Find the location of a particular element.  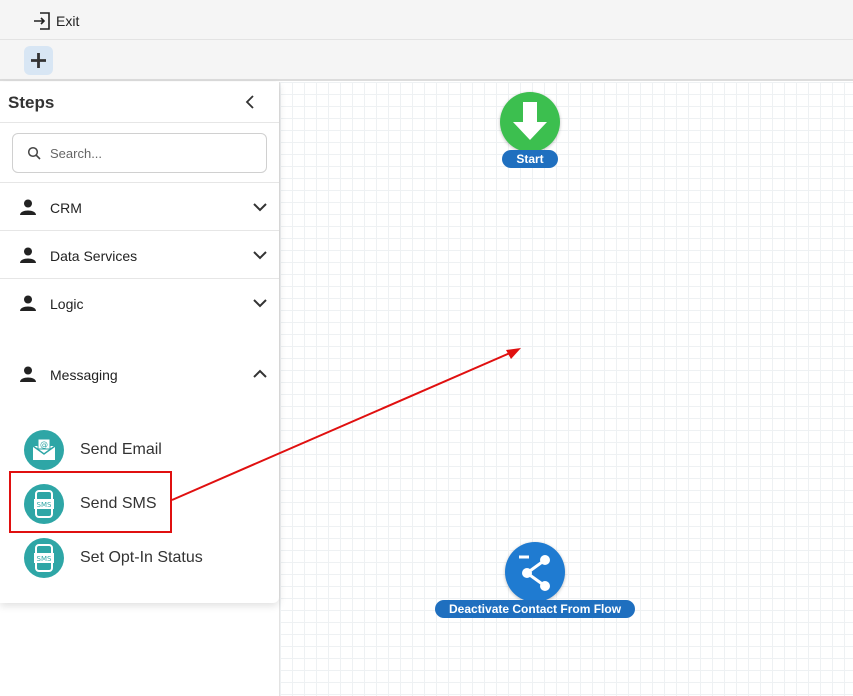

search-input is located at coordinates (150, 153).